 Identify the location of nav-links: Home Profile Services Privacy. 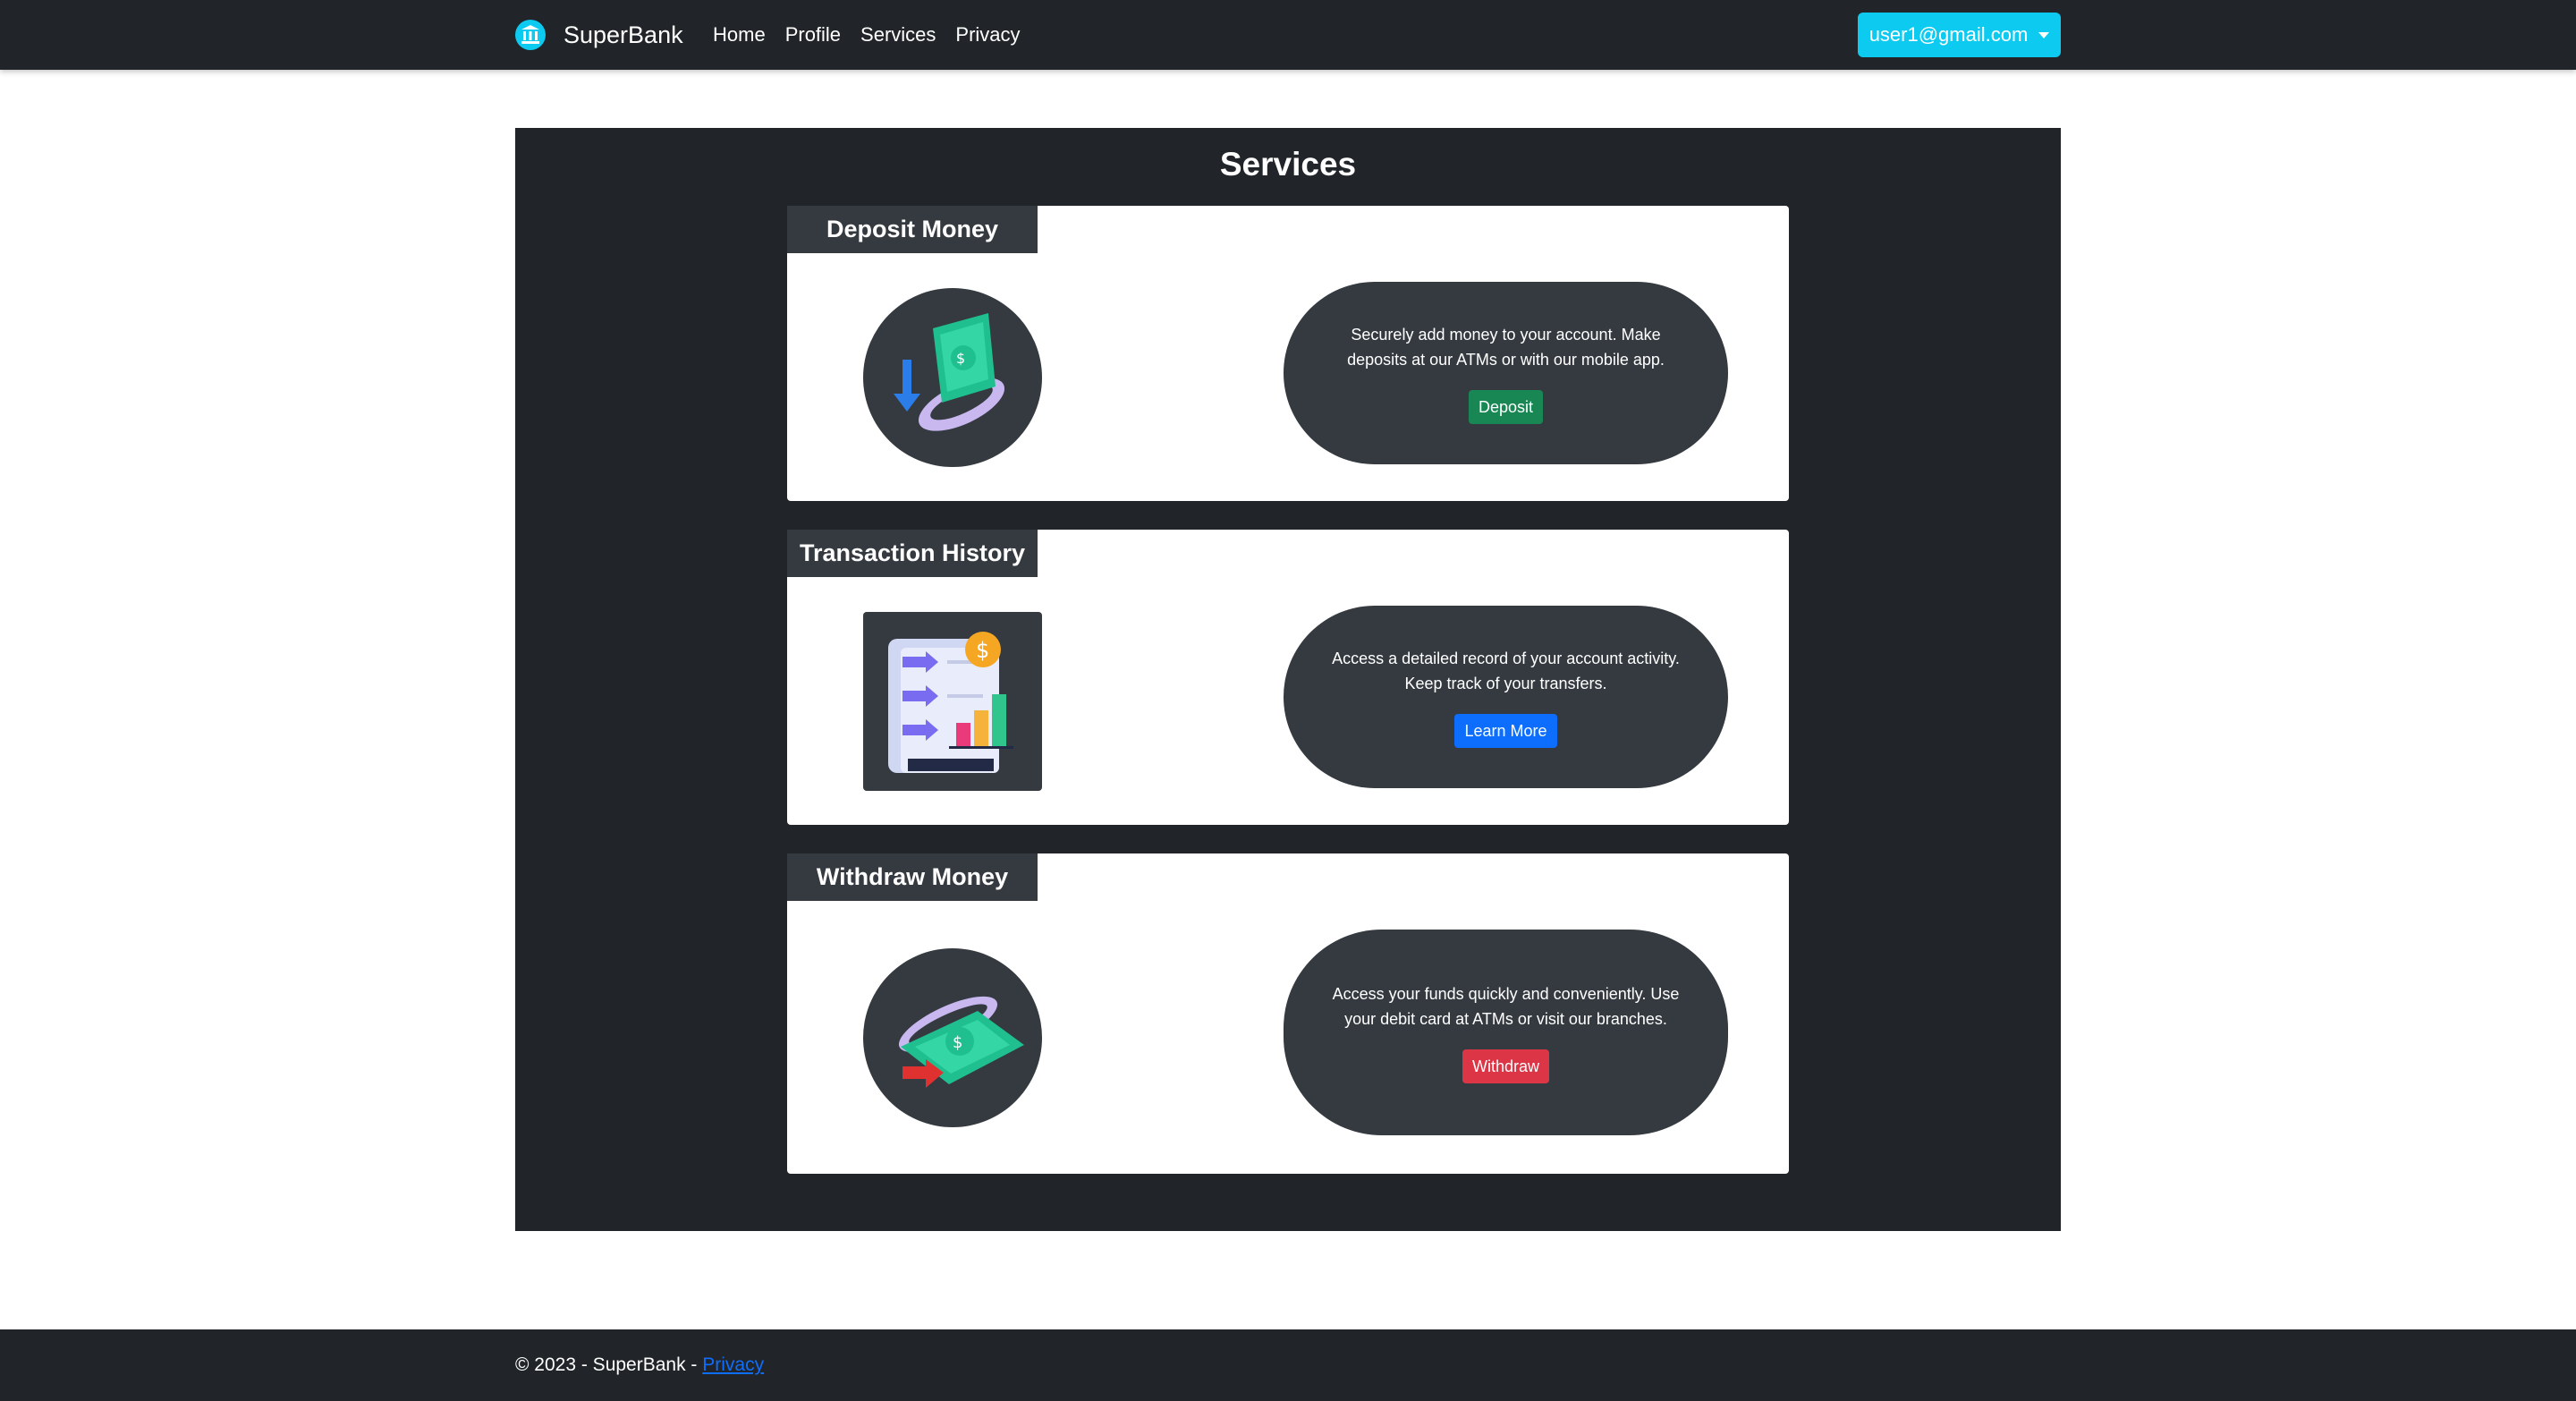
(867, 35).